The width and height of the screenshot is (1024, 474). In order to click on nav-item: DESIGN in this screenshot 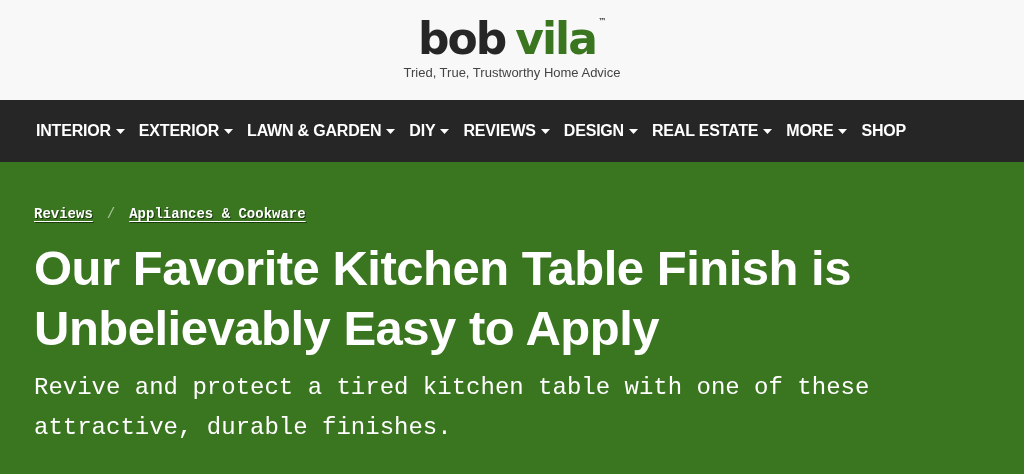, I will do `click(600, 131)`.